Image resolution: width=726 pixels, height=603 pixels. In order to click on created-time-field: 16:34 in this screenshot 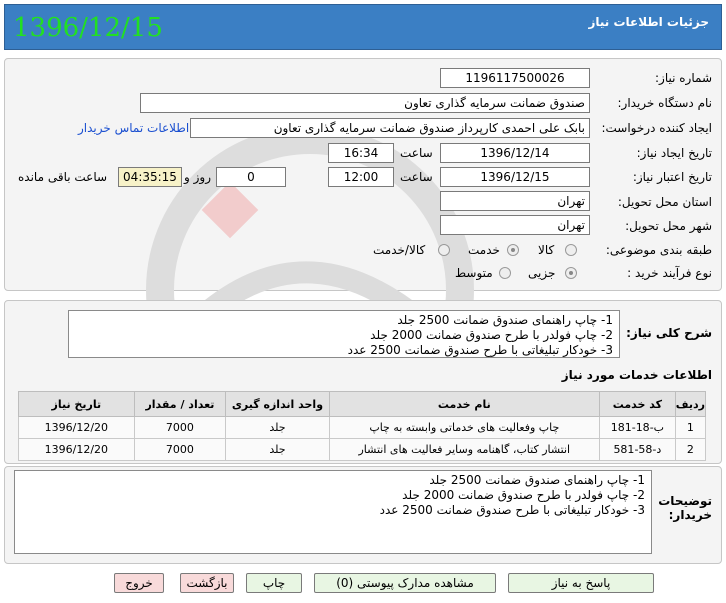, I will do `click(361, 153)`.